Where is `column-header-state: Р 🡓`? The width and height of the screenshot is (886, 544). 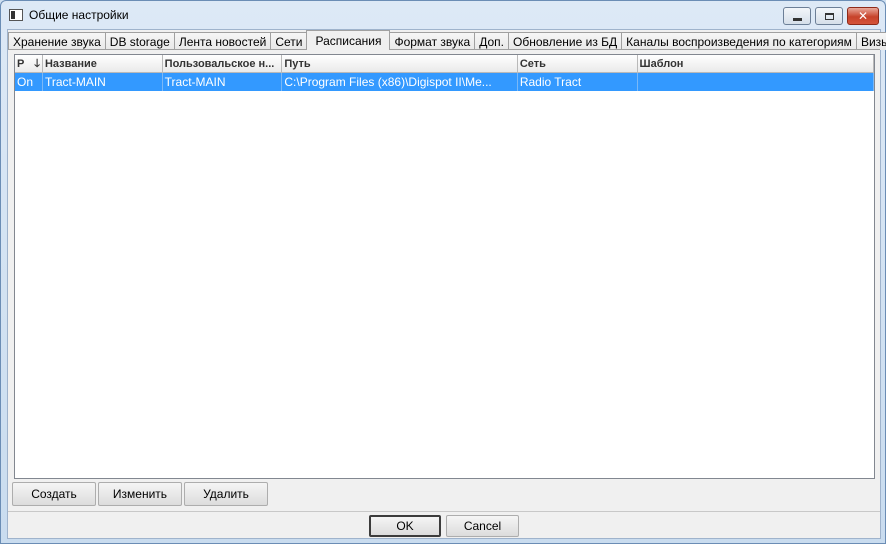
column-header-state: Р 🡓 is located at coordinates (29, 64).